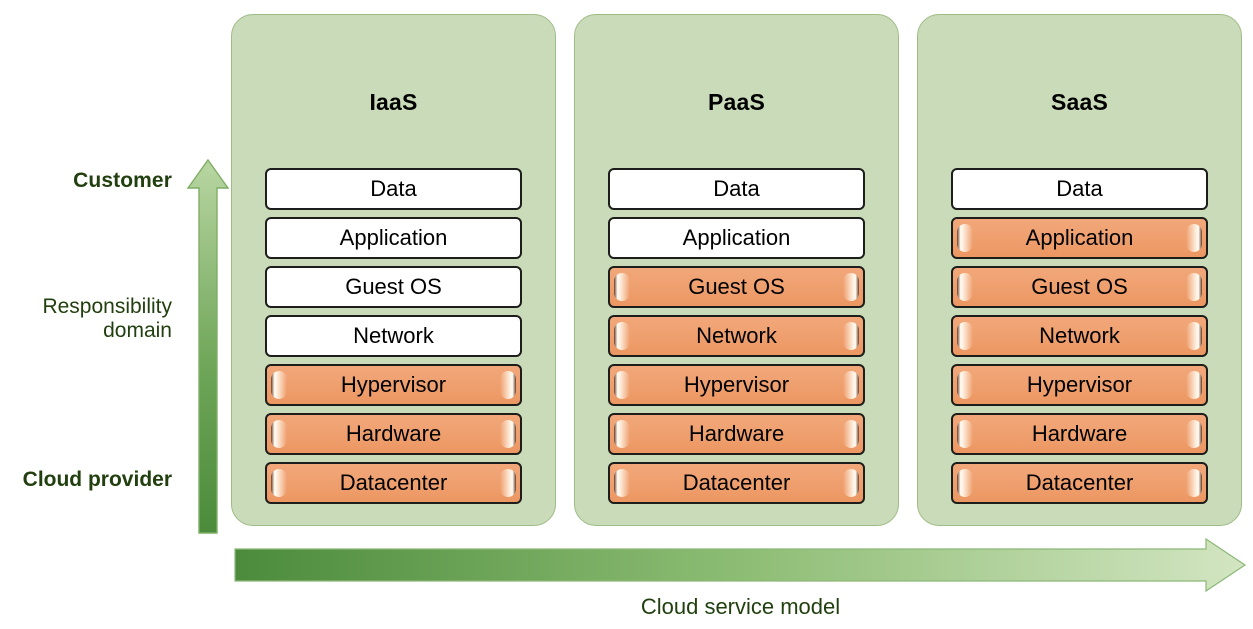  I want to click on layer-stack-saas: Data Application Guest OS Network Hyperv, so click(1079, 336).